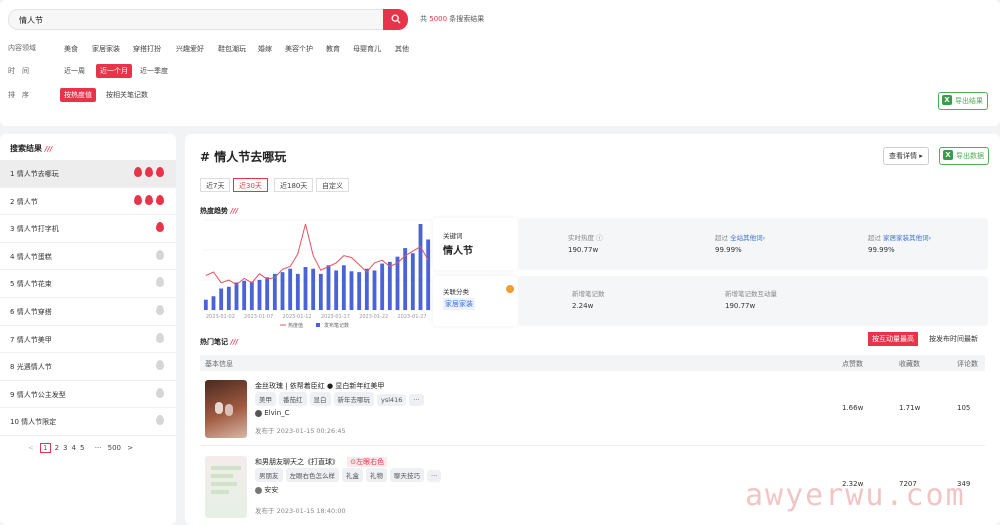  Describe the element at coordinates (88, 422) in the screenshot. I see `list-item: 10 情人节限定` at that location.